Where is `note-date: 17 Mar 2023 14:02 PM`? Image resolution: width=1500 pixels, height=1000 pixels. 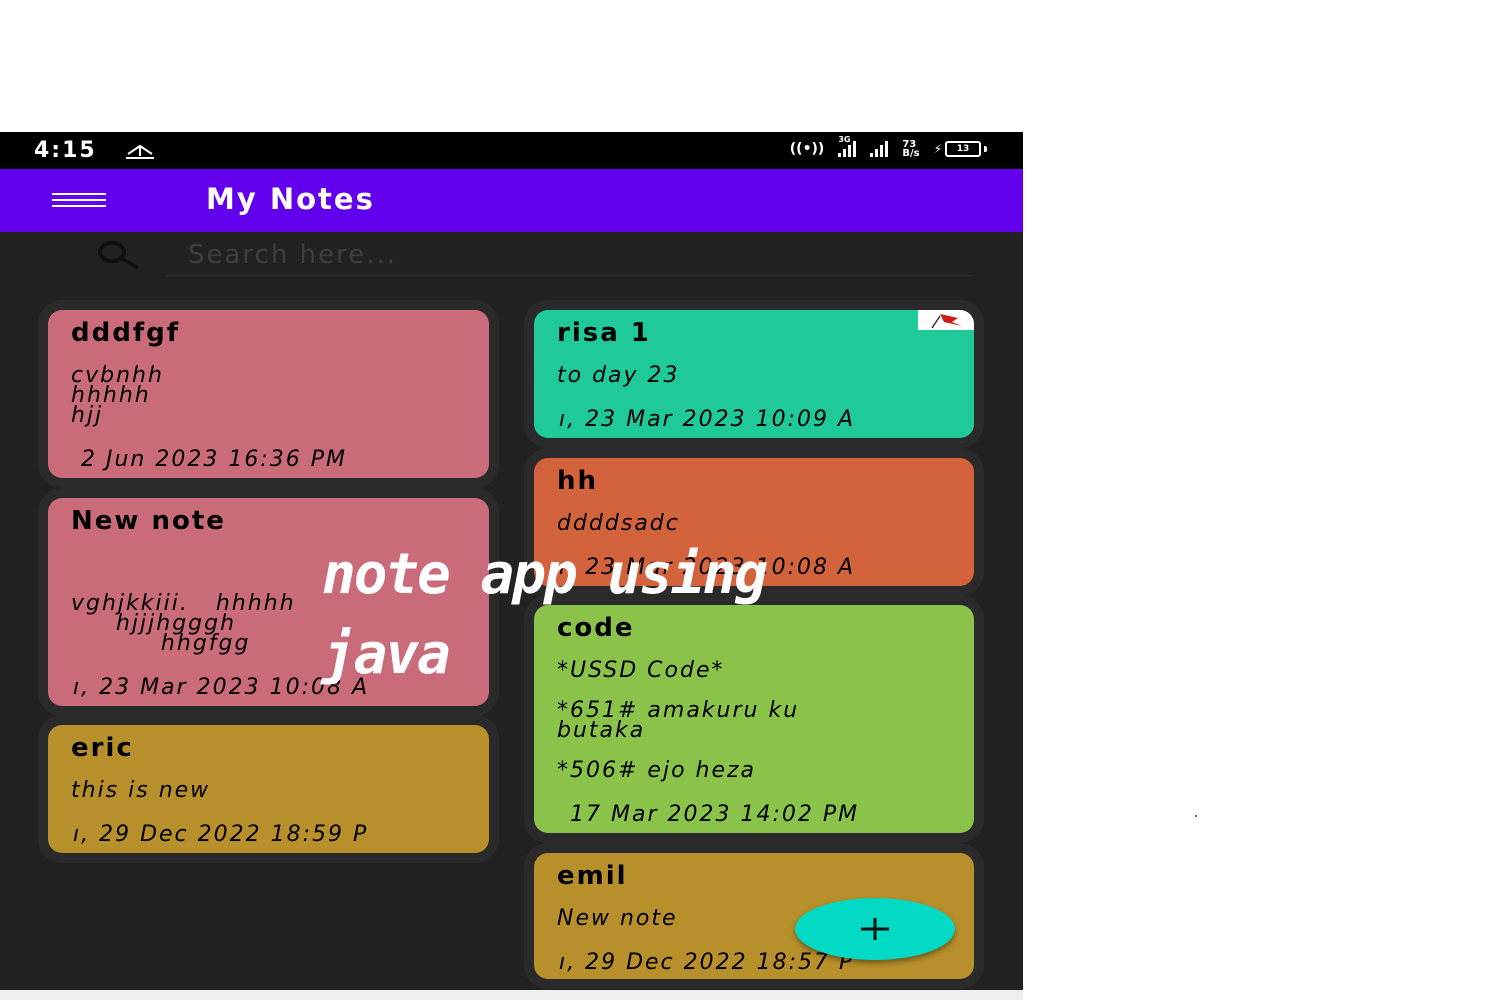 note-date: 17 Mar 2023 14:02 PM is located at coordinates (715, 814).